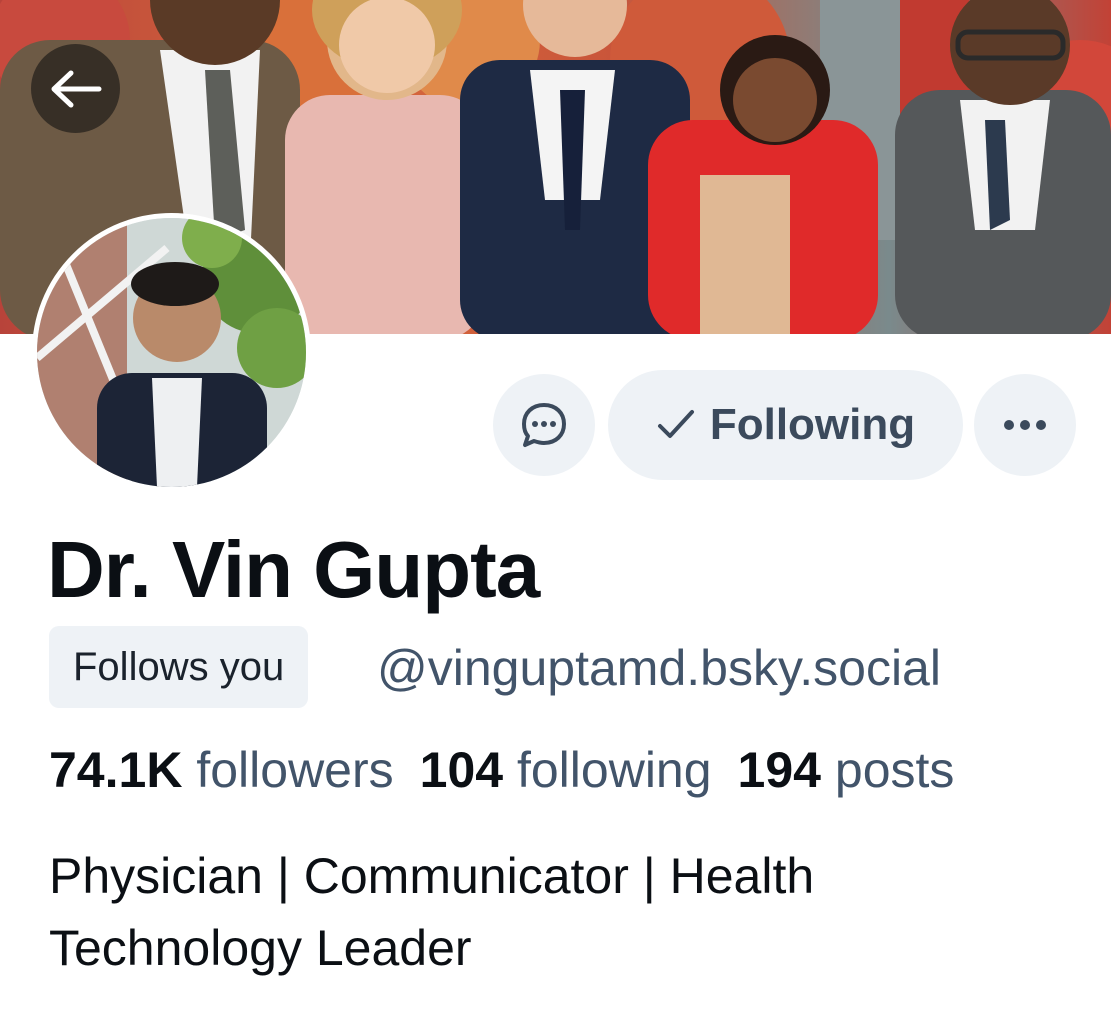  What do you see at coordinates (179, 667) in the screenshot?
I see `follows-you-badge: Follows you` at bounding box center [179, 667].